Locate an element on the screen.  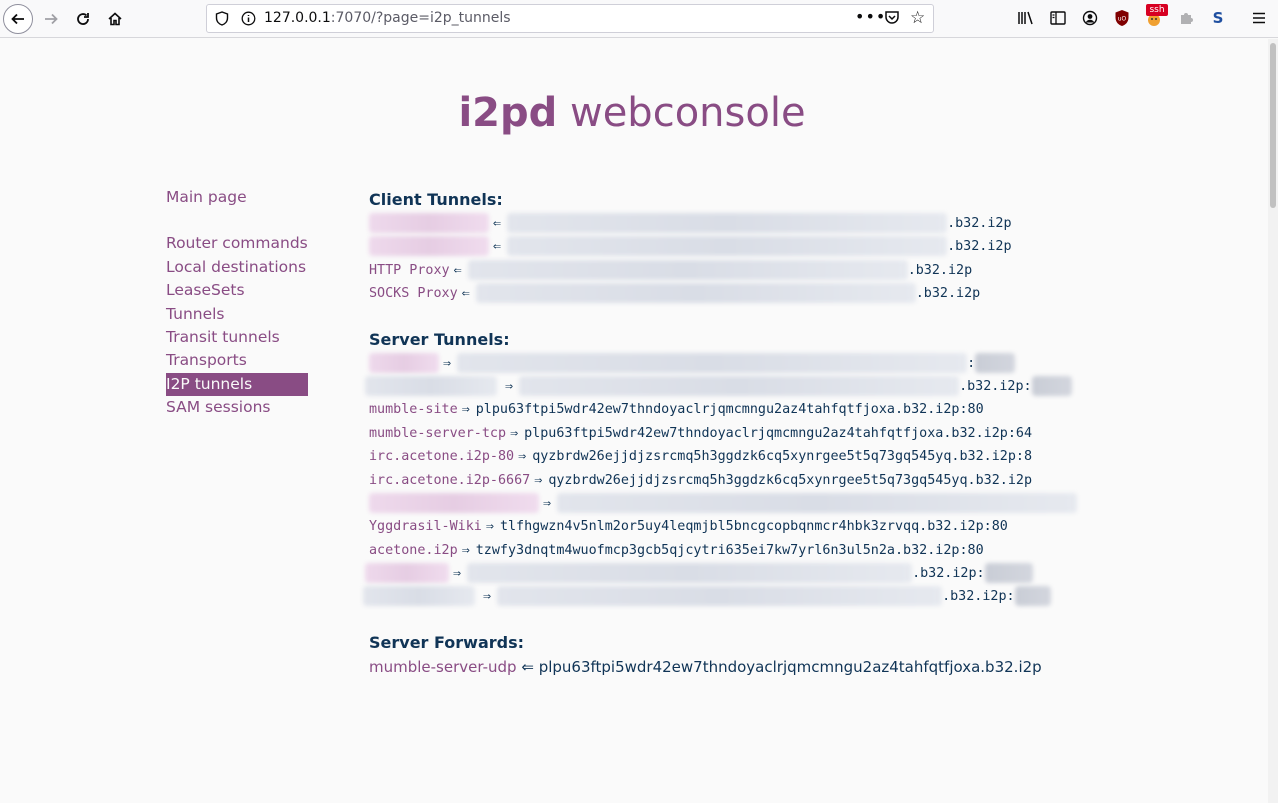
arrow-left-icon is located at coordinates (17, 19).